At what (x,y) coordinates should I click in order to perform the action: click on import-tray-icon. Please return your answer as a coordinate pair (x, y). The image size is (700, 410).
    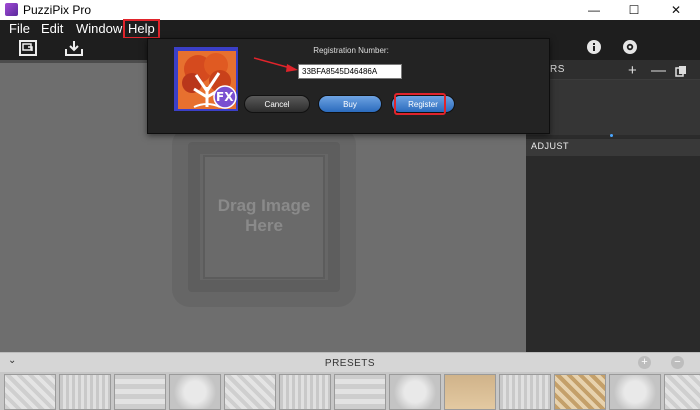
    Looking at the image, I should click on (74, 49).